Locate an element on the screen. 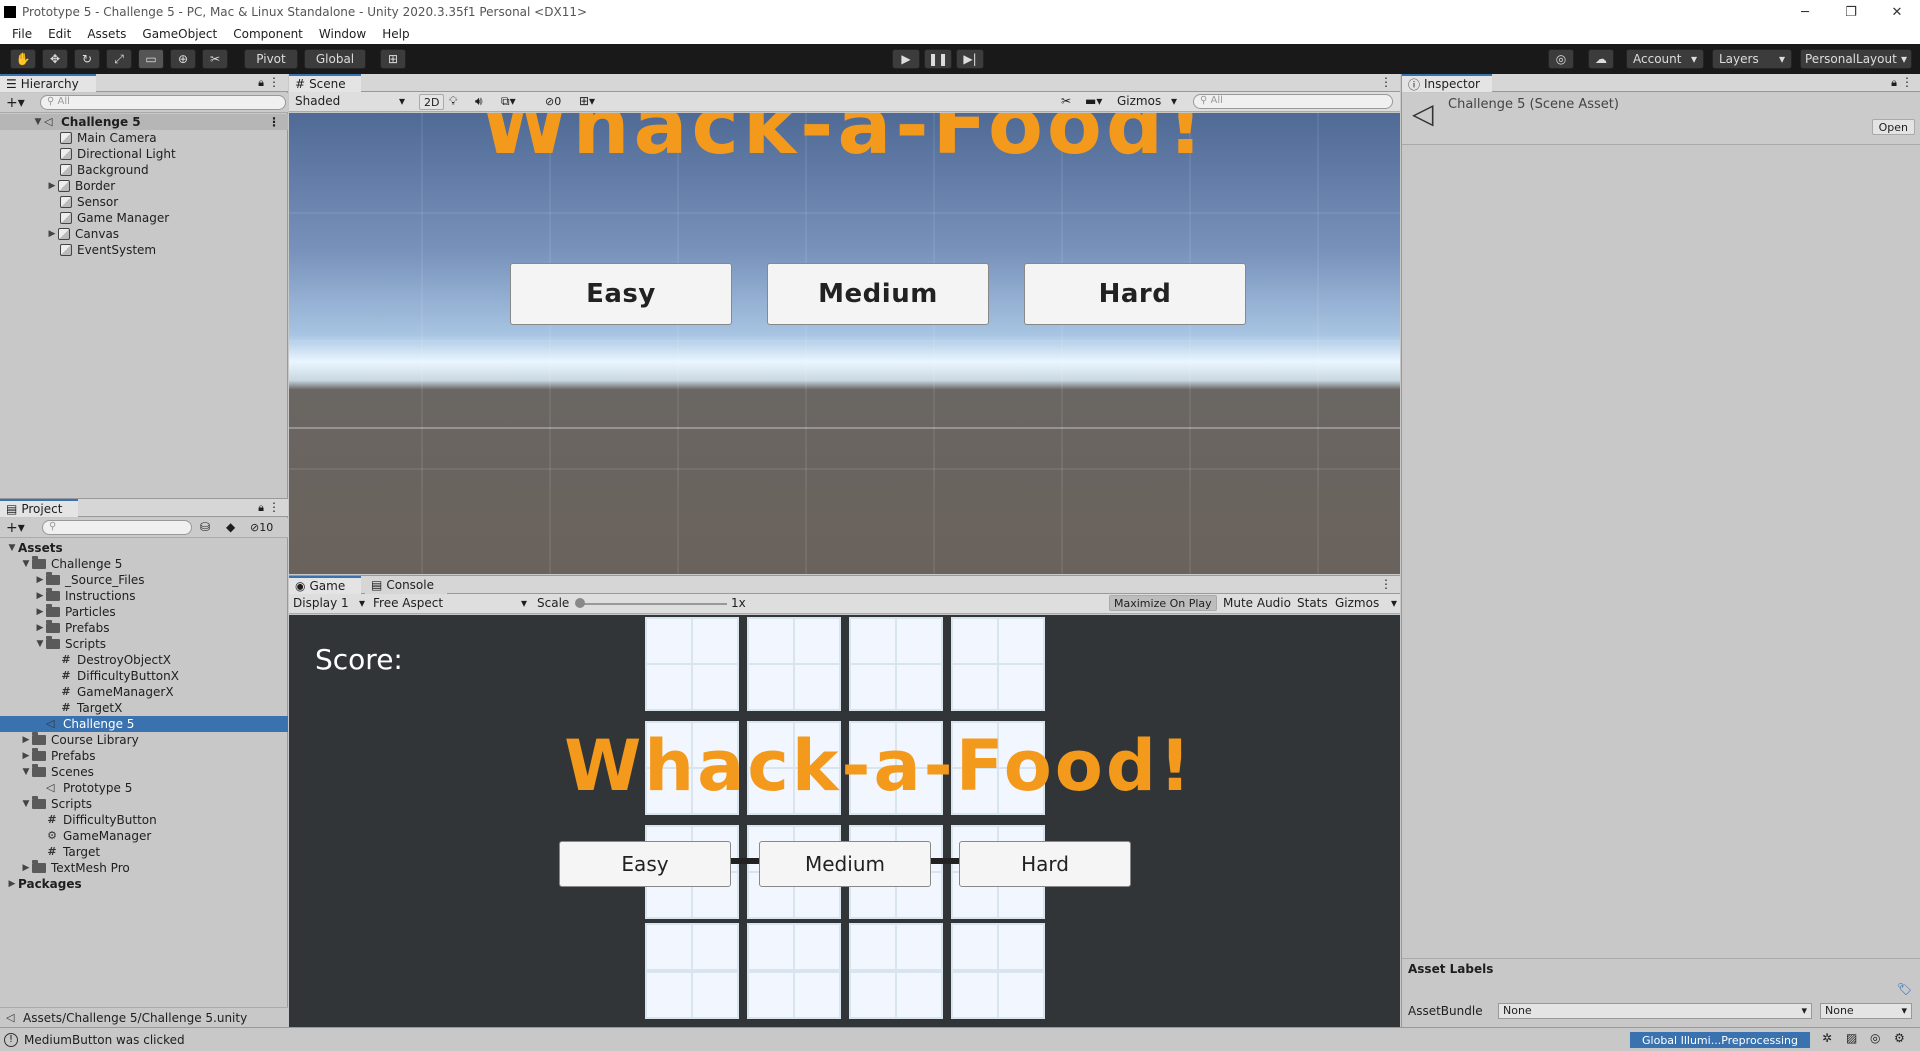  tab-inspector: ⓘ Inspector is located at coordinates (1447, 83).